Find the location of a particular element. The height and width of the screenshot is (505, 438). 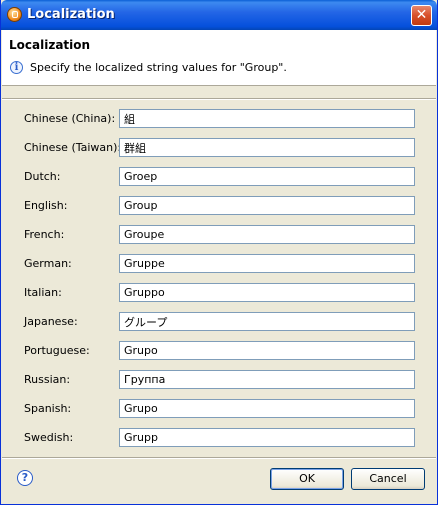

row-label: Russian: is located at coordinates (47, 379).